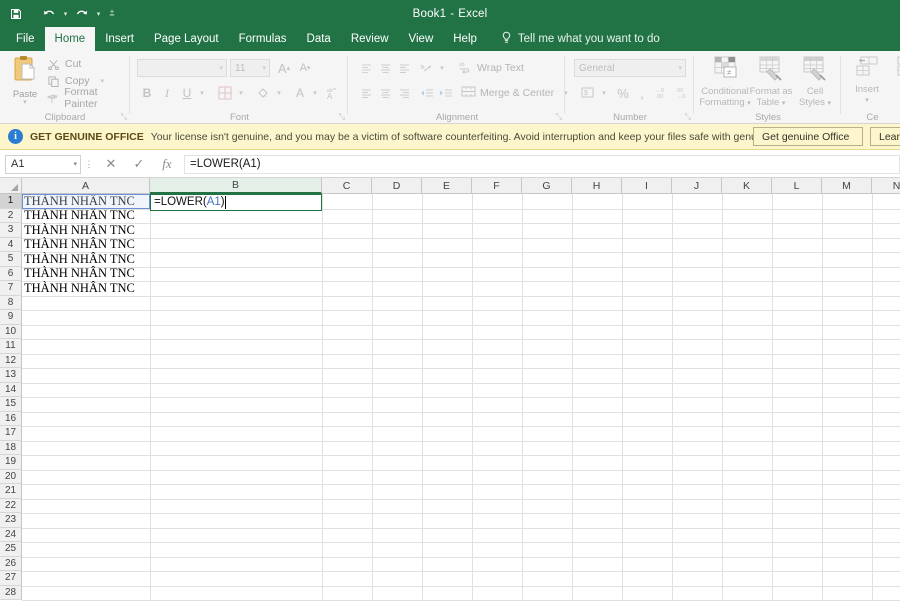 The image size is (900, 602). What do you see at coordinates (279, 93) in the screenshot?
I see `fill-color-caret-icon: ▾` at bounding box center [279, 93].